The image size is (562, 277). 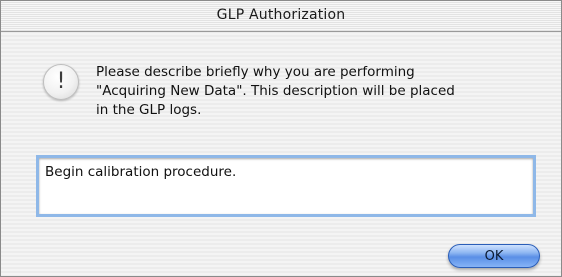 What do you see at coordinates (149, 110) in the screenshot?
I see `message-line: in the GLP logs.` at bounding box center [149, 110].